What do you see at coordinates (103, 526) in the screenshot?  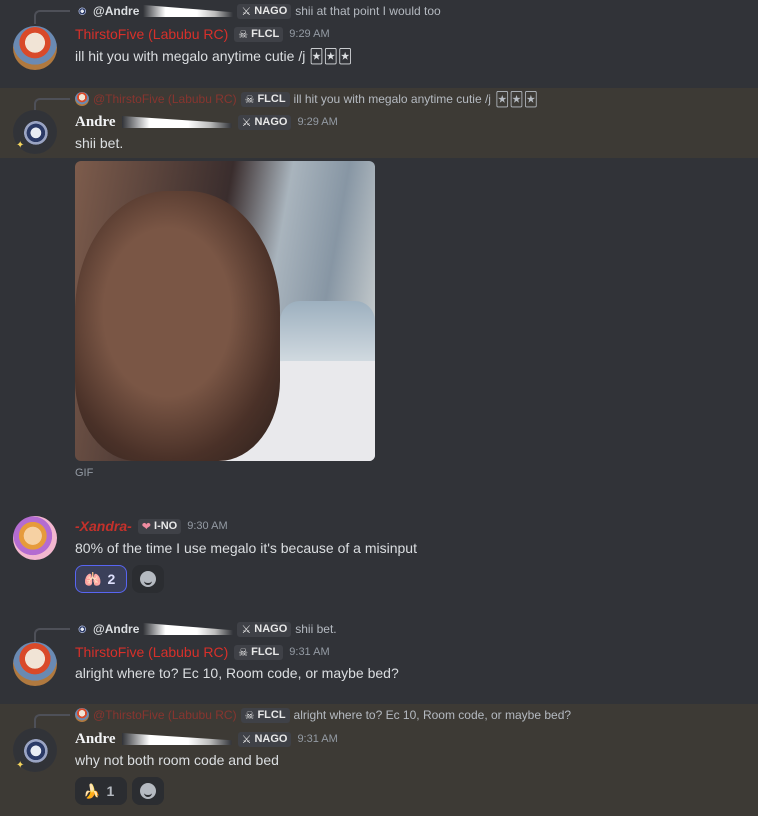 I see `username: -Xandra-` at bounding box center [103, 526].